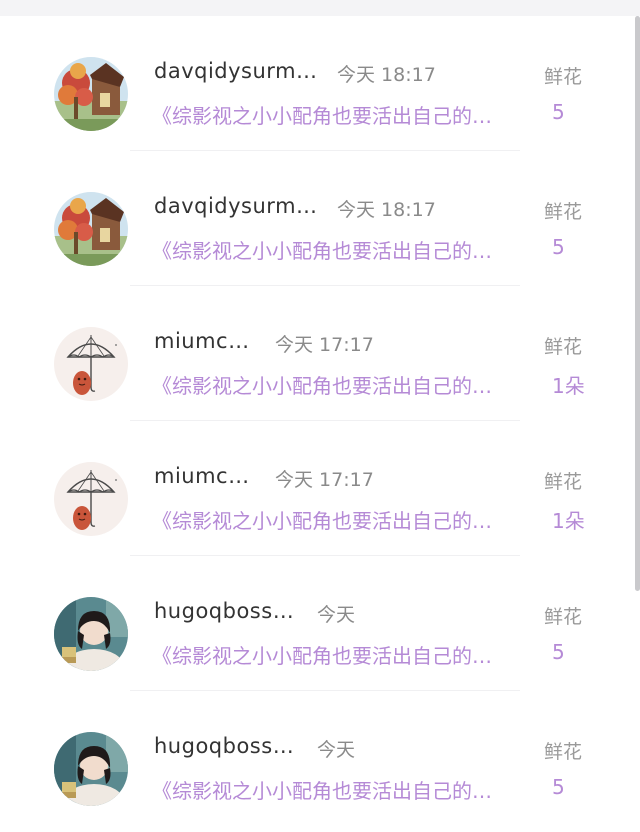 Image resolution: width=640 pixels, height=832 pixels. What do you see at coordinates (320, 8) in the screenshot?
I see `top-strip` at bounding box center [320, 8].